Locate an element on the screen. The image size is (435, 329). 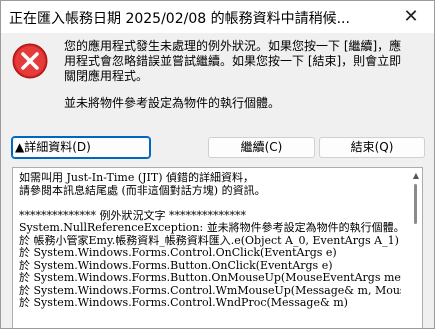
title-bar: 正在匯入帳務日期 2025/02/08 的帳務資料中請稍候... ✕ is located at coordinates (217, 17).